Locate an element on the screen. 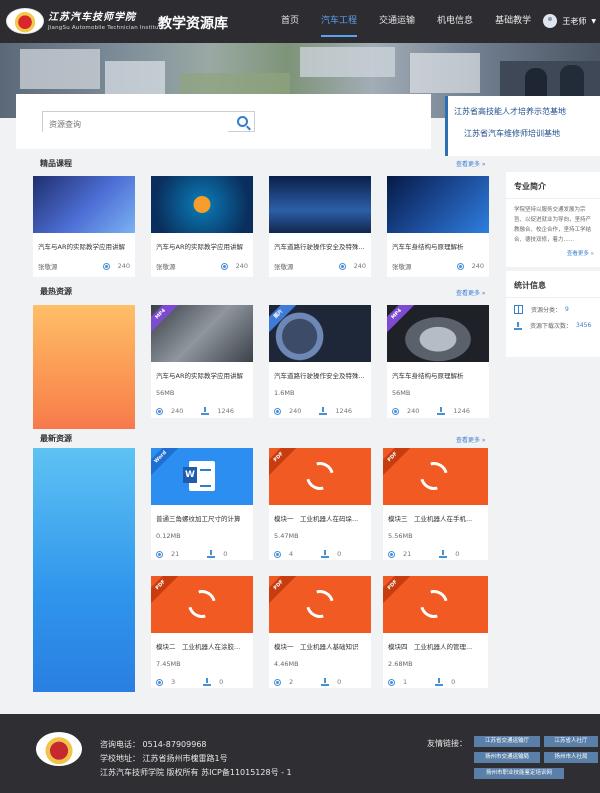 The width and height of the screenshot is (600, 793). slogan-line-2: 江苏省汽车维修师培训基地 is located at coordinates (512, 133).